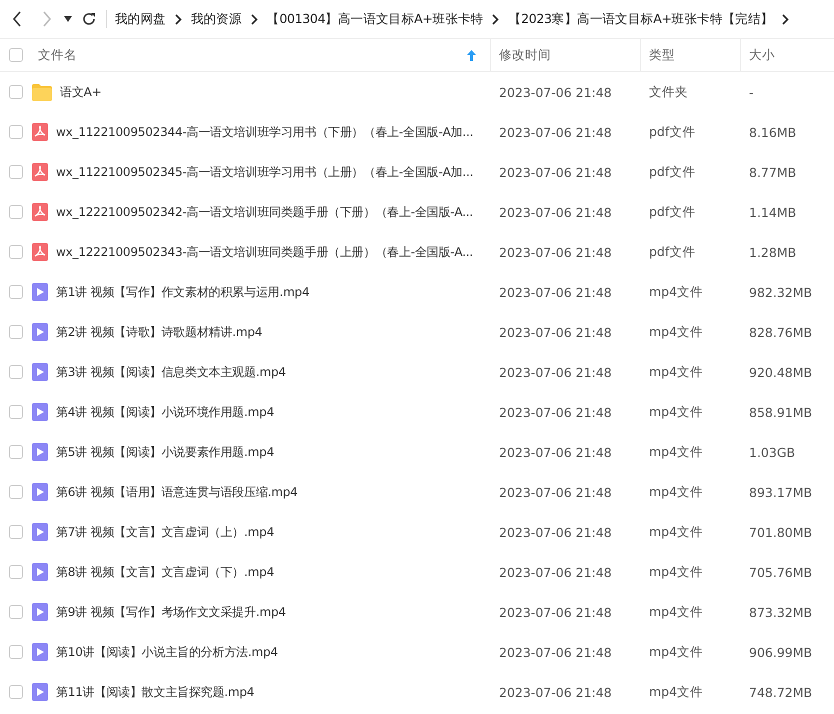 The height and width of the screenshot is (714, 834). Describe the element at coordinates (47, 19) in the screenshot. I see `forward-icon` at that location.